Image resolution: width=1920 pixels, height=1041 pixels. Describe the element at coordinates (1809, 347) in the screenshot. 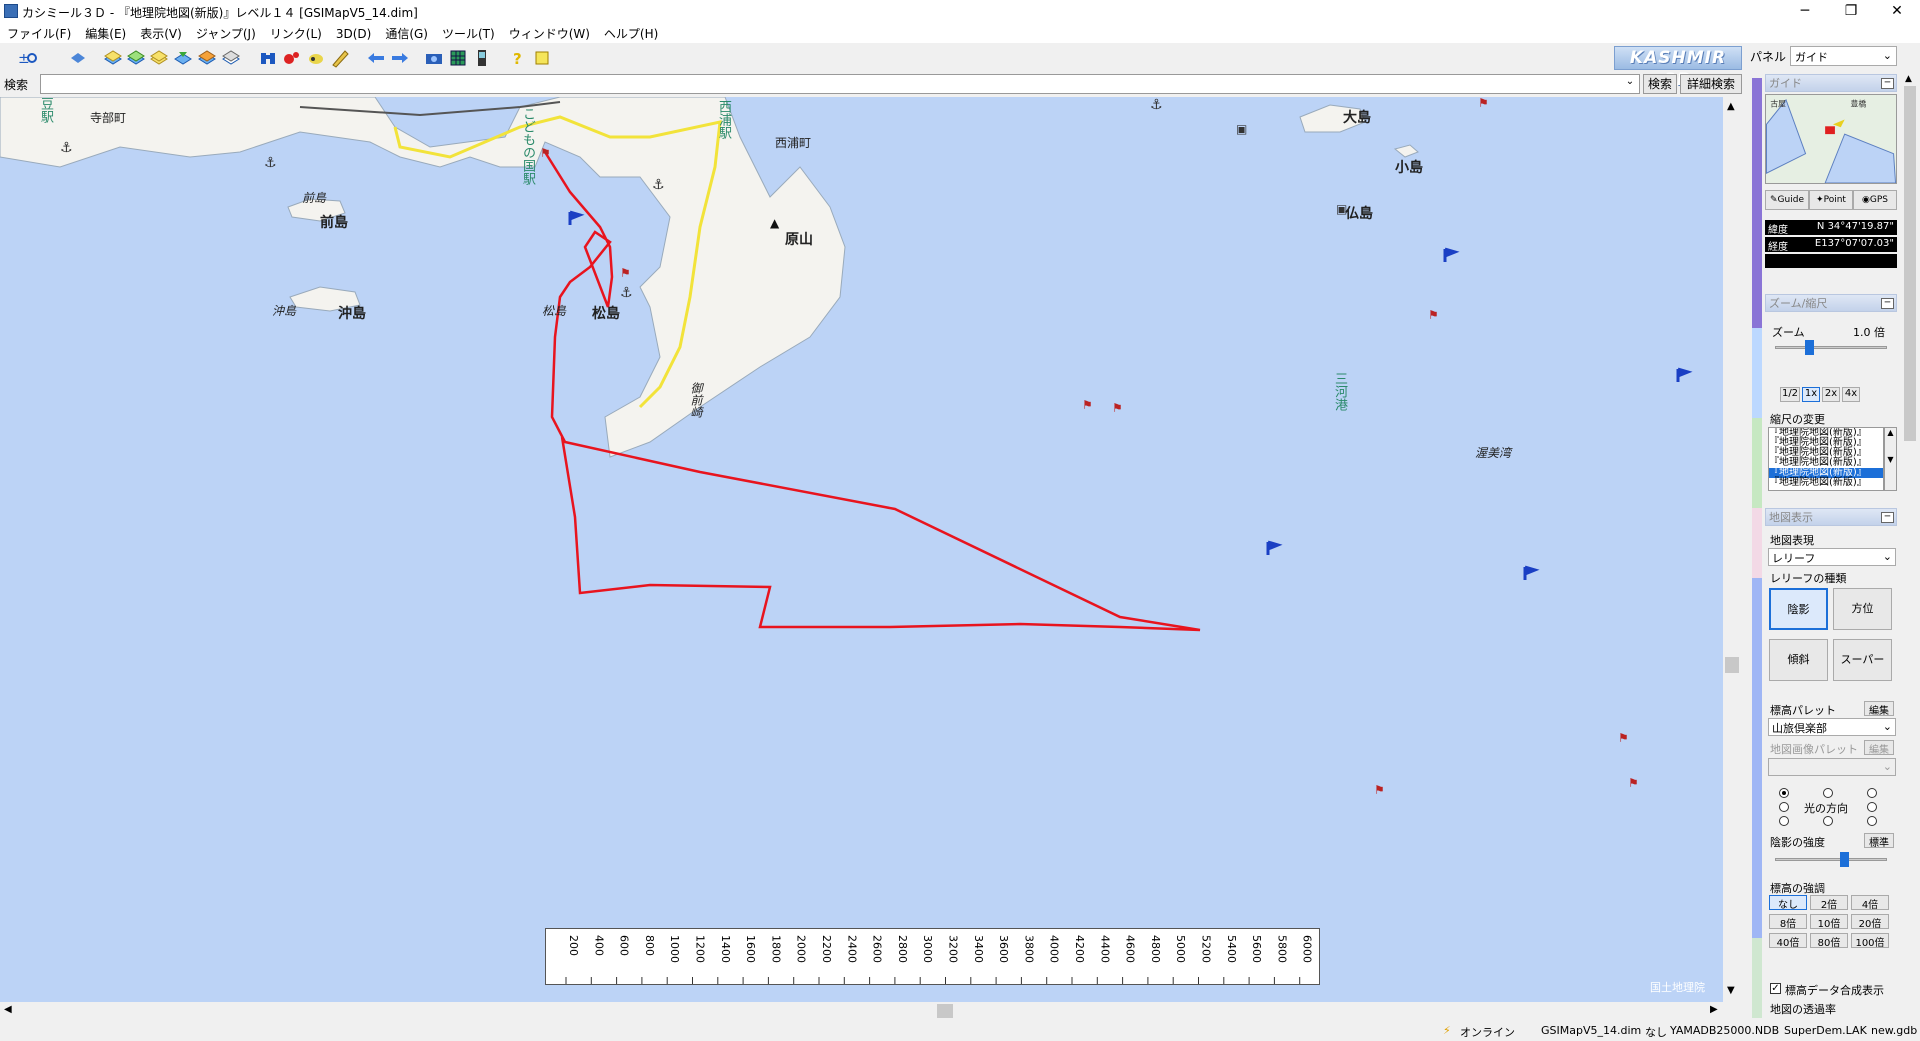

I see `zoom-slider-thumb` at that location.